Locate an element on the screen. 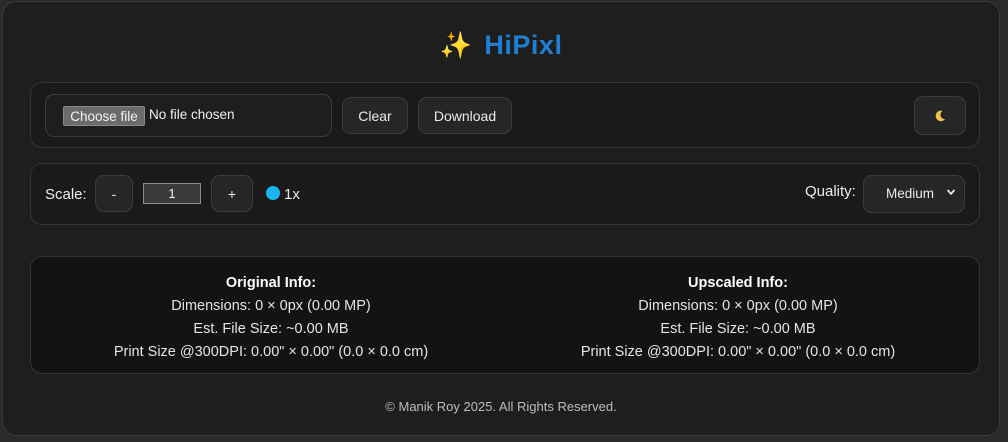  download-button: Download is located at coordinates (465, 115).